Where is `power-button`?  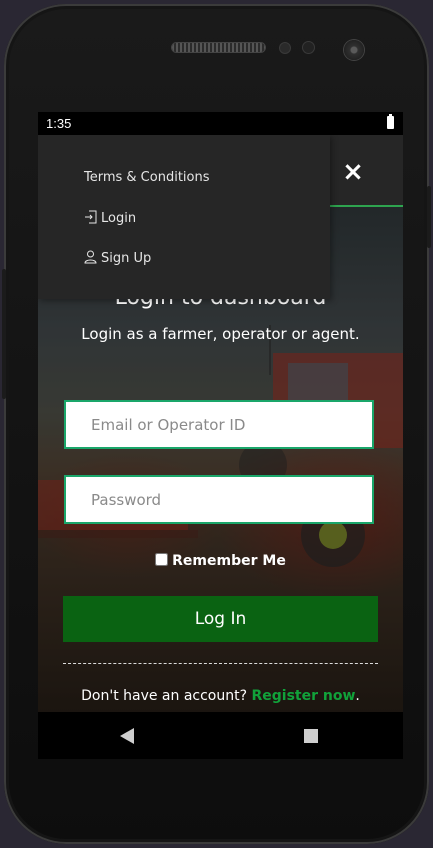 power-button is located at coordinates (429, 217).